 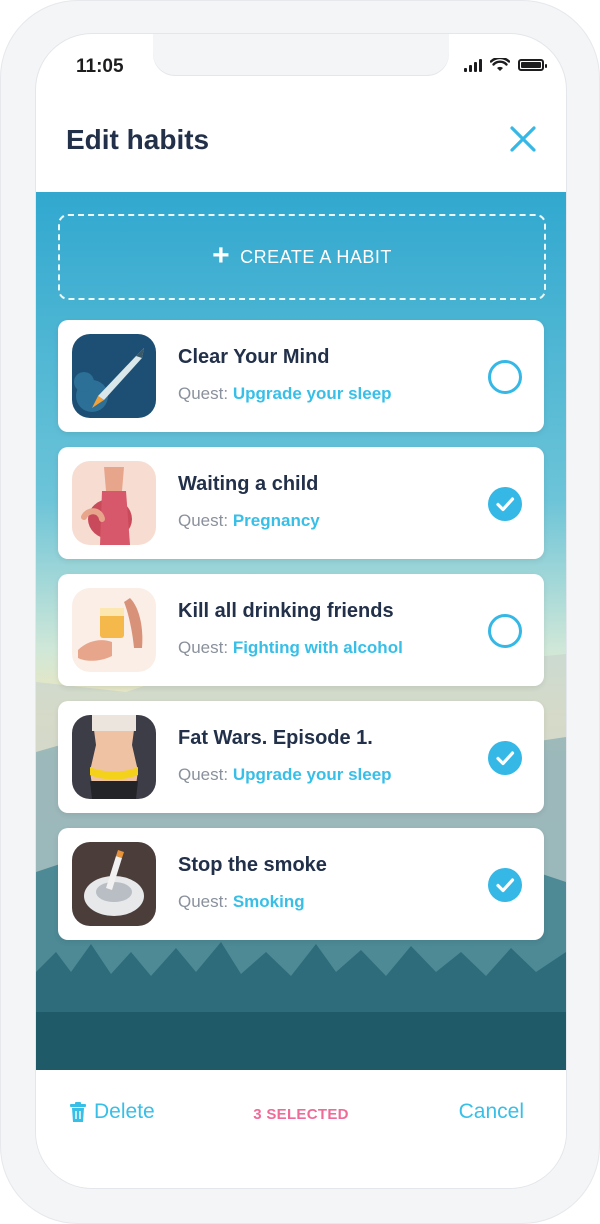 What do you see at coordinates (138, 139) in the screenshot?
I see `page-title: Edit habits` at bounding box center [138, 139].